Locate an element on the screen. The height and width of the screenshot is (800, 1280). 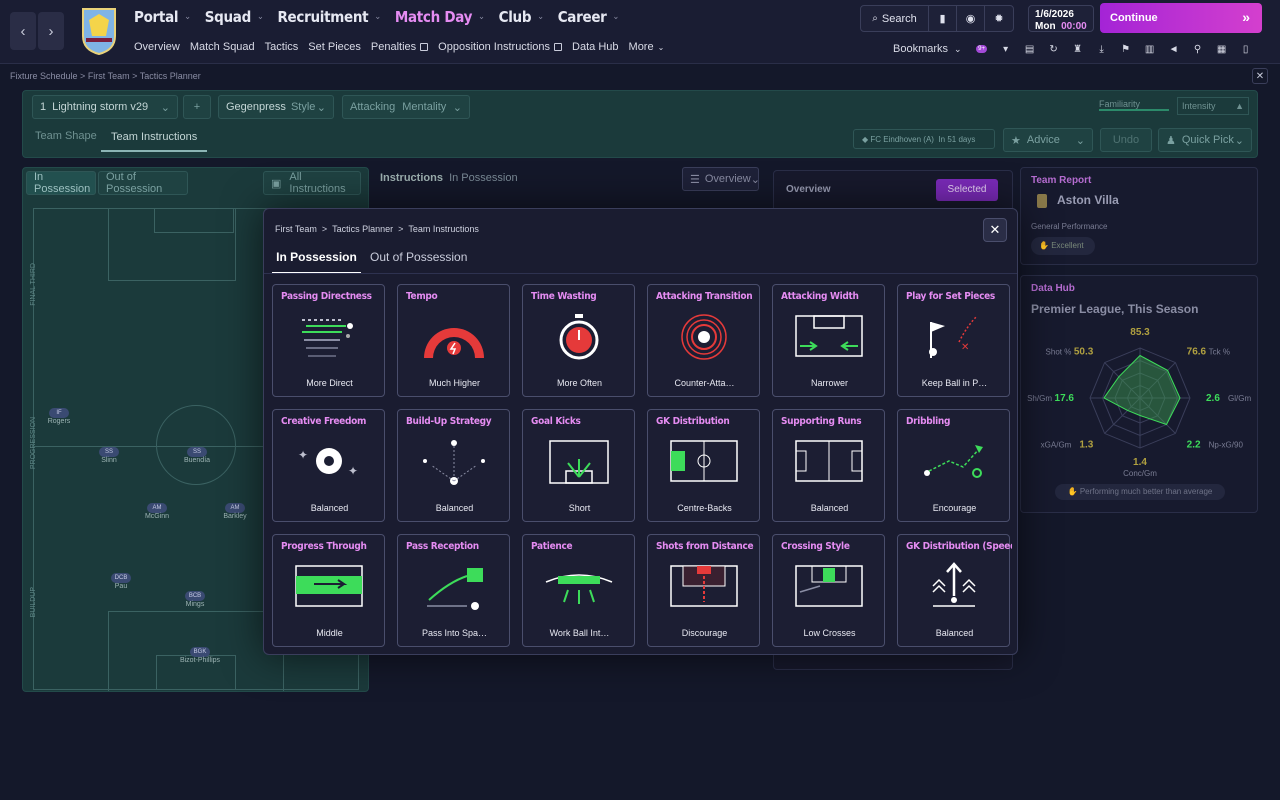
search-button: ⌕ Search is located at coordinates (895, 18).